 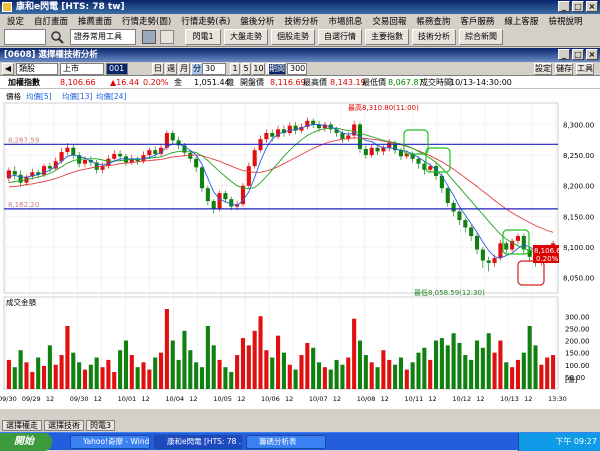 I want to click on child-minimize-button: _, so click(x=564, y=54).